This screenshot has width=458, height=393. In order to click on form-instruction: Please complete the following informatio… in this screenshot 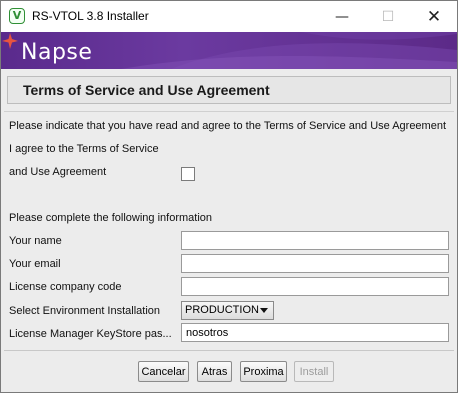, I will do `click(111, 218)`.